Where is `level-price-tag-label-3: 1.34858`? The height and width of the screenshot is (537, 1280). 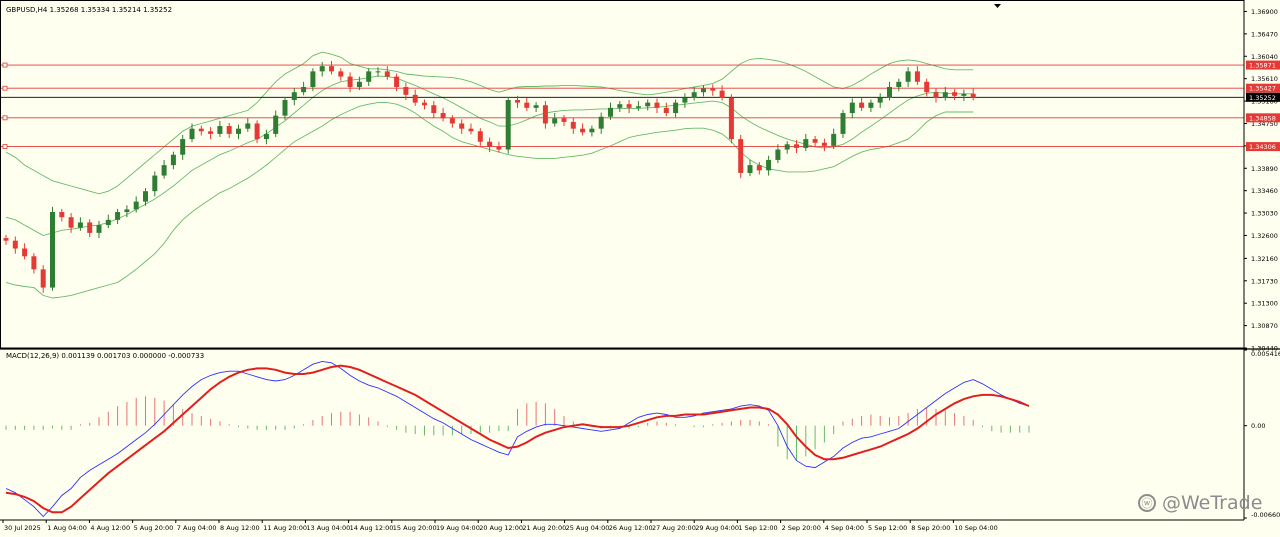
level-price-tag-label-3: 1.34858 is located at coordinates (1262, 118).